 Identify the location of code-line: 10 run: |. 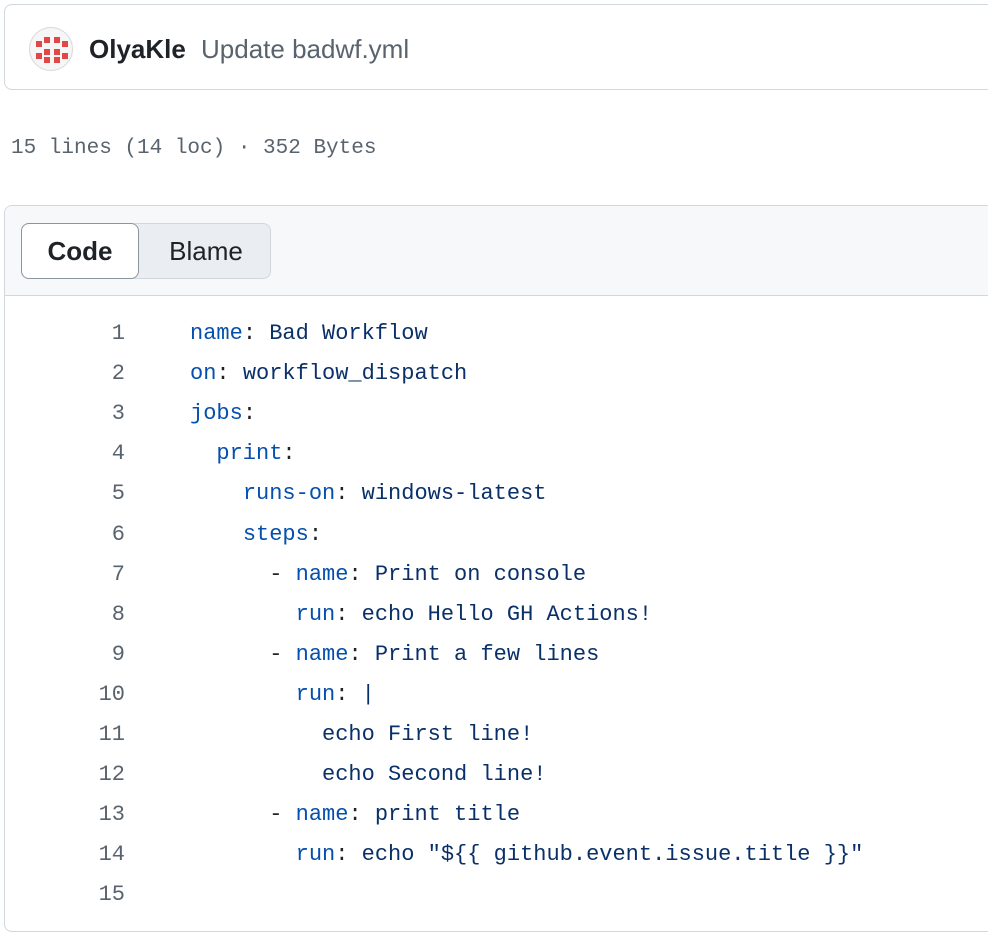
(496, 695).